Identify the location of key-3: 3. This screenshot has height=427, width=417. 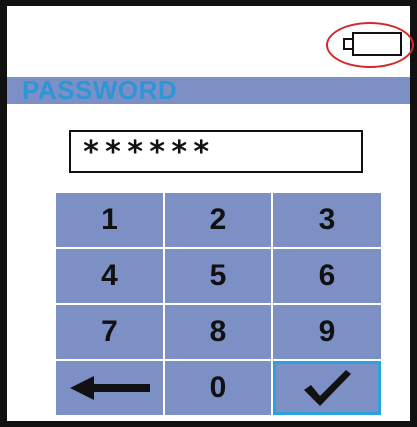
(327, 220).